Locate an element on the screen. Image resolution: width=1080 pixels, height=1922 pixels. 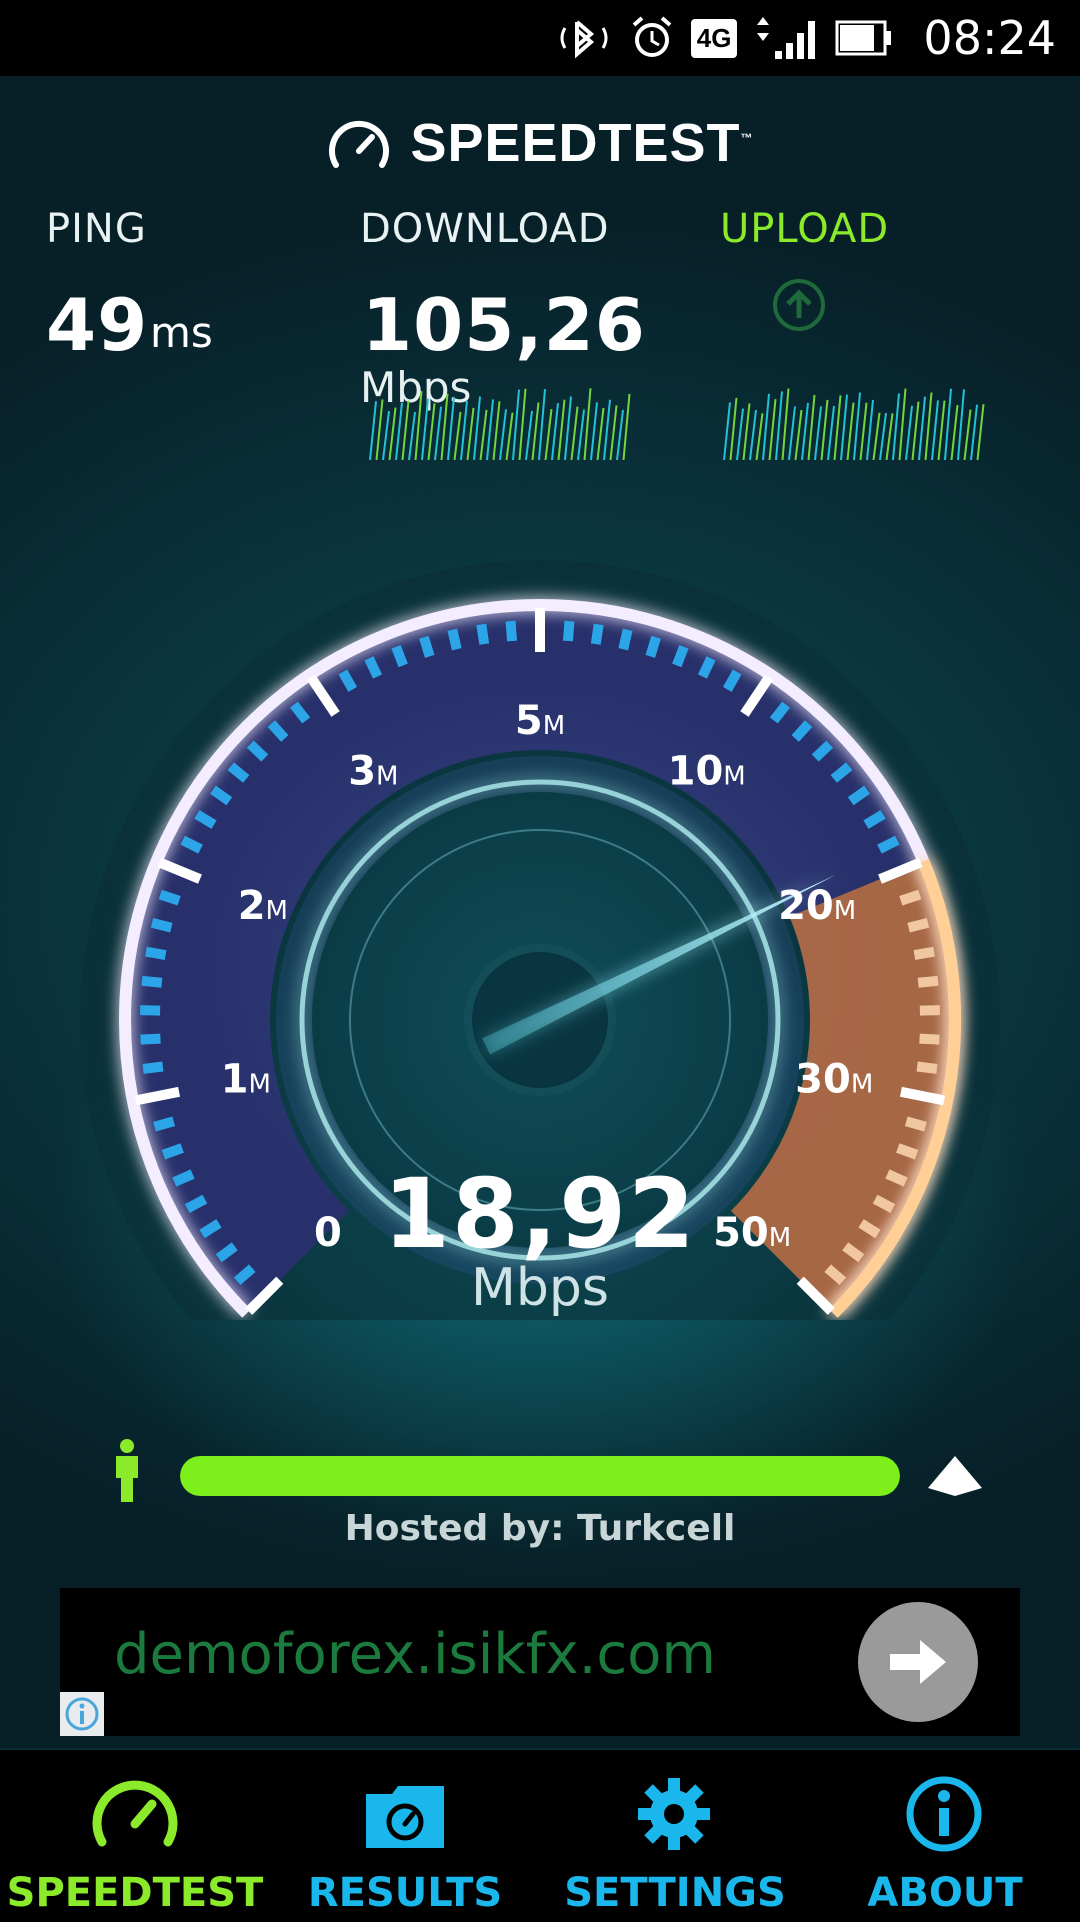
signal-icon is located at coordinates (786, 38).